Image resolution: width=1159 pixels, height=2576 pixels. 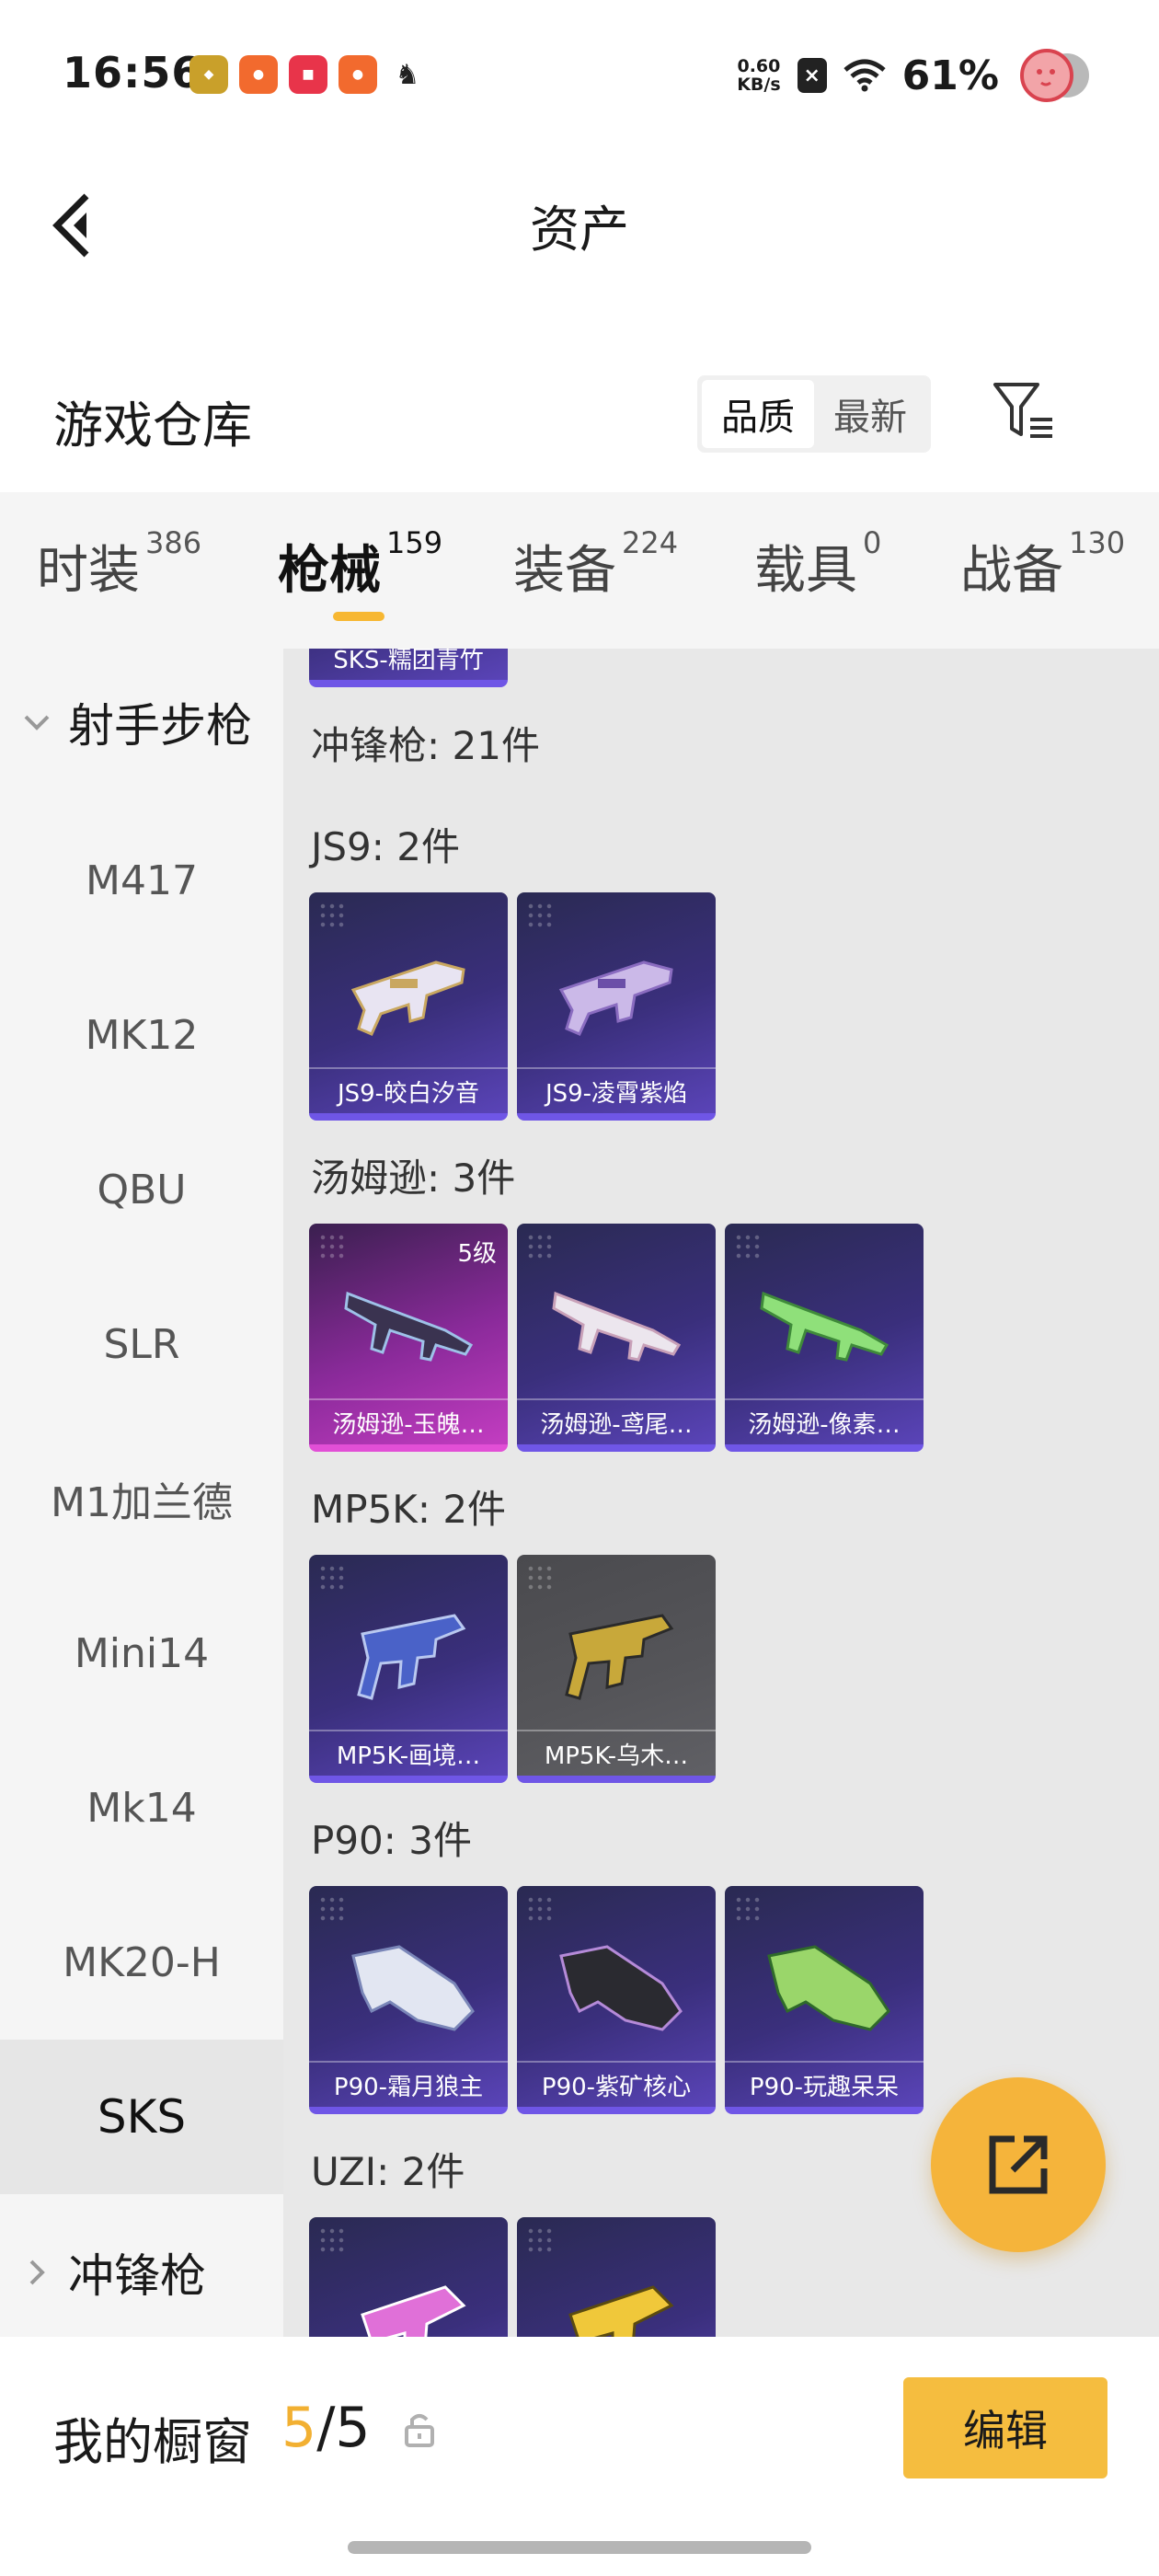 I want to click on network-speed: 0.60 KB/s, so click(x=759, y=75).